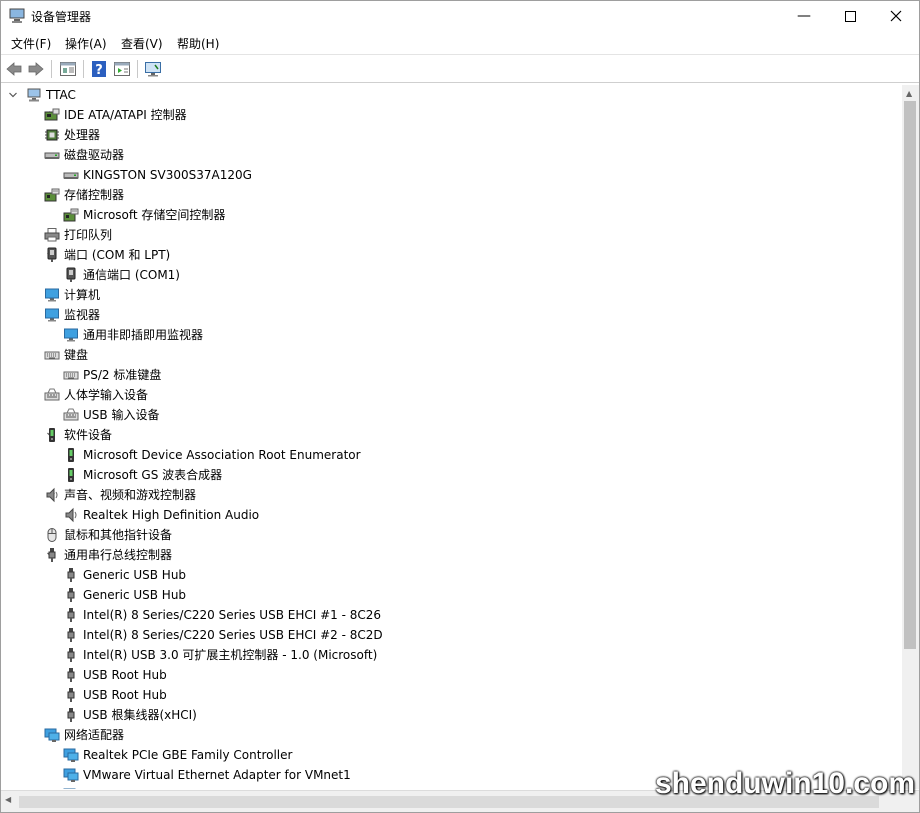  I want to click on tree-node-label: 网络适配器, so click(94, 735).